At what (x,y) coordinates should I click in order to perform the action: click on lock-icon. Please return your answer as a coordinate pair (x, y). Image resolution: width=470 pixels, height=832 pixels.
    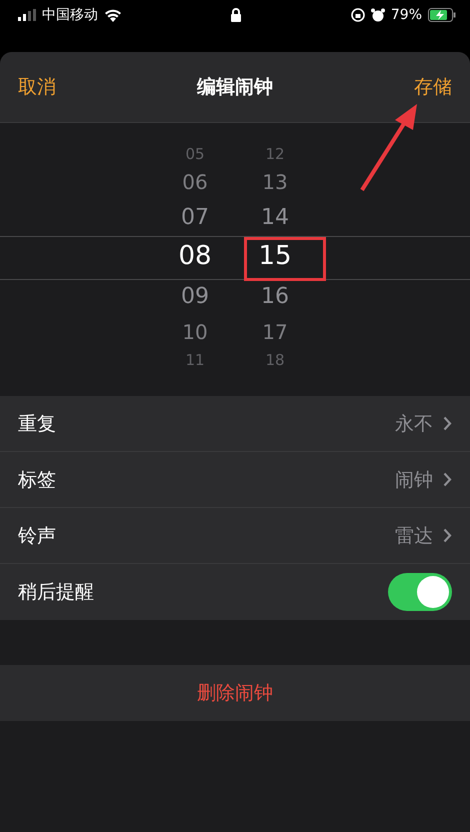
    Looking at the image, I should click on (236, 15).